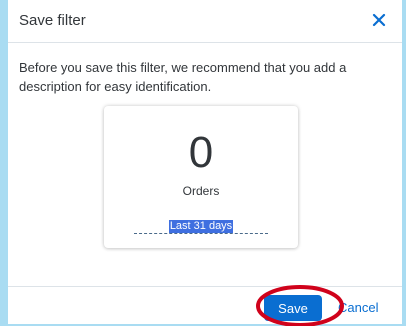  Describe the element at coordinates (205, 21) in the screenshot. I see `dialog-header: Save filter` at that location.